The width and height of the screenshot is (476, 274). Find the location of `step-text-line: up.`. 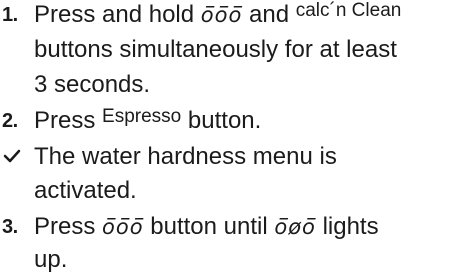

step-text-line: up. is located at coordinates (51, 259).